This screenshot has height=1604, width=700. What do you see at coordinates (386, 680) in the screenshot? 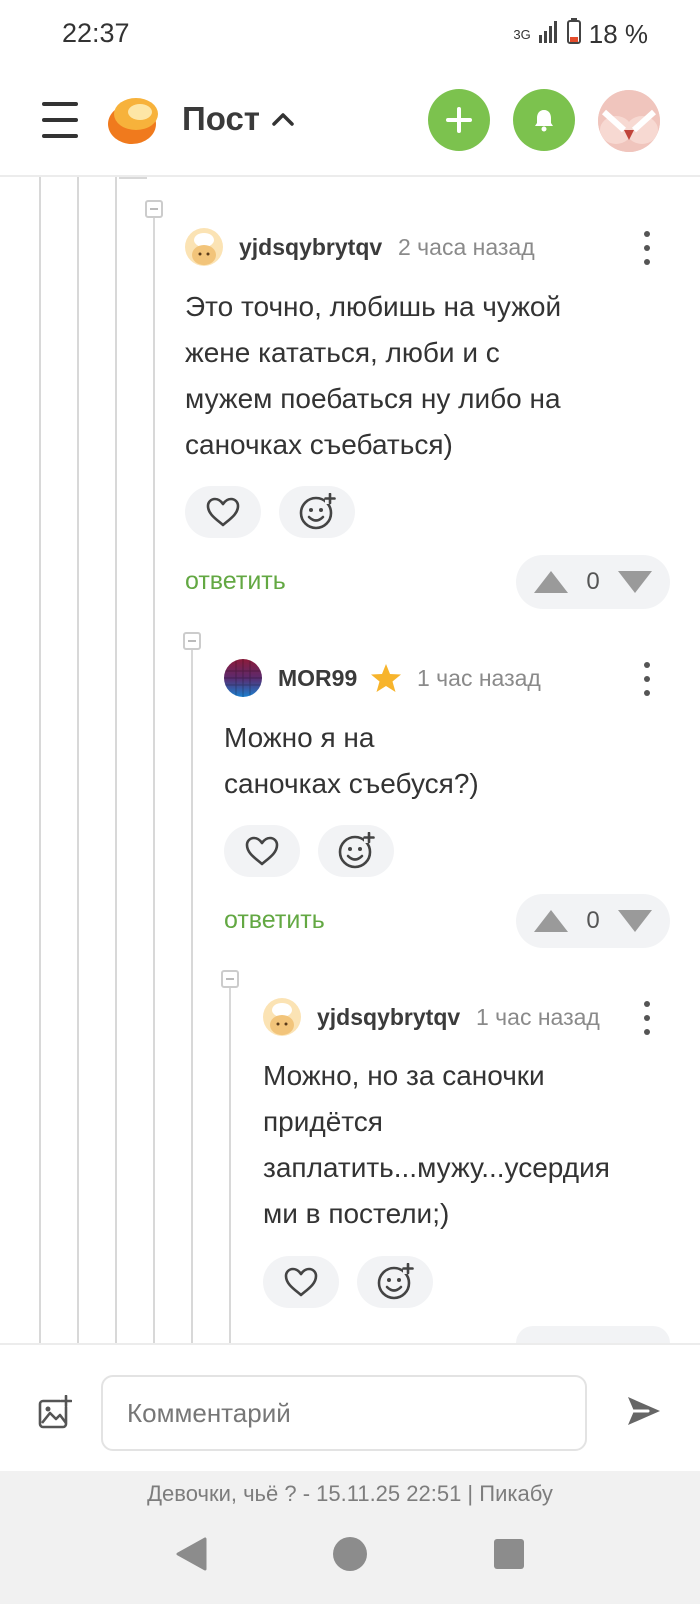
I see `star-icon` at bounding box center [386, 680].